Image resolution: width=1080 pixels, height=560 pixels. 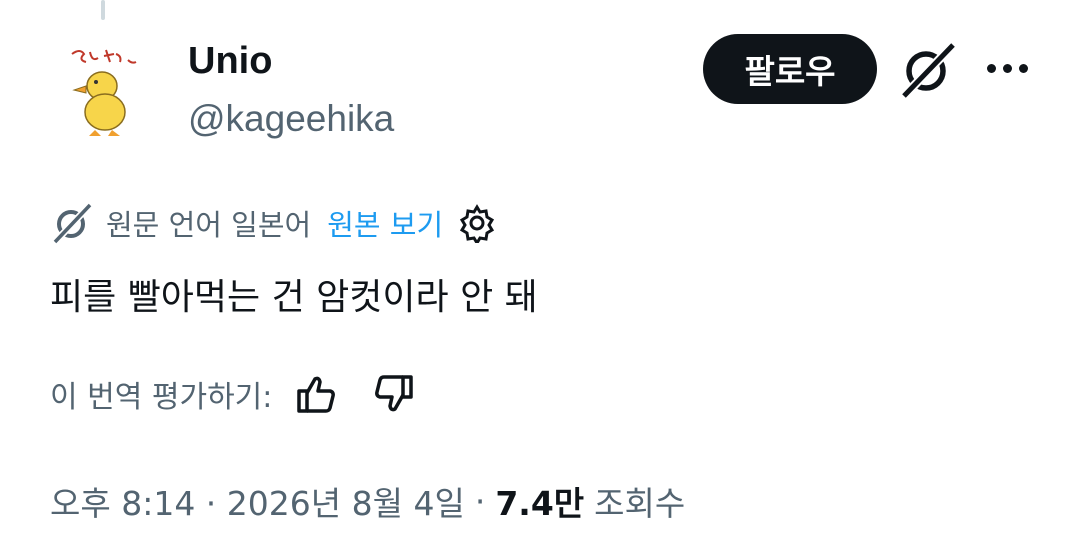 What do you see at coordinates (230, 61) in the screenshot?
I see `author-name: Unio` at bounding box center [230, 61].